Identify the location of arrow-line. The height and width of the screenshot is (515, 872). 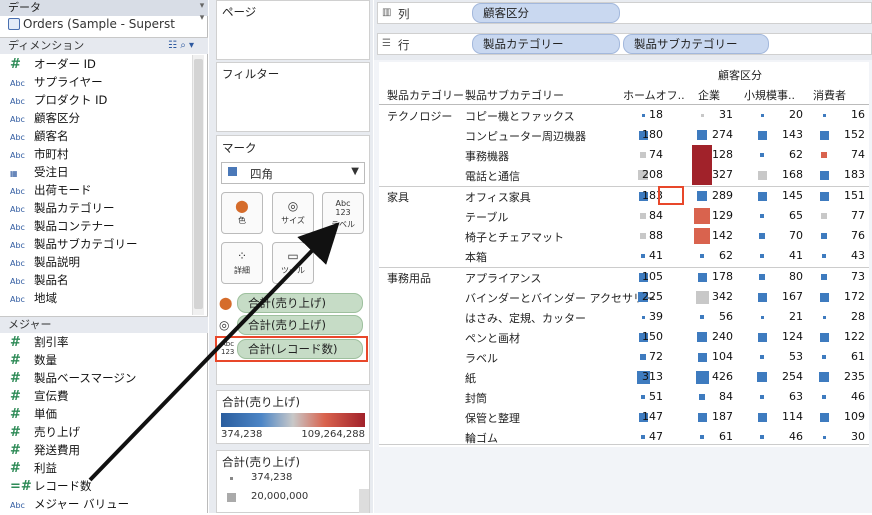
(214, 352).